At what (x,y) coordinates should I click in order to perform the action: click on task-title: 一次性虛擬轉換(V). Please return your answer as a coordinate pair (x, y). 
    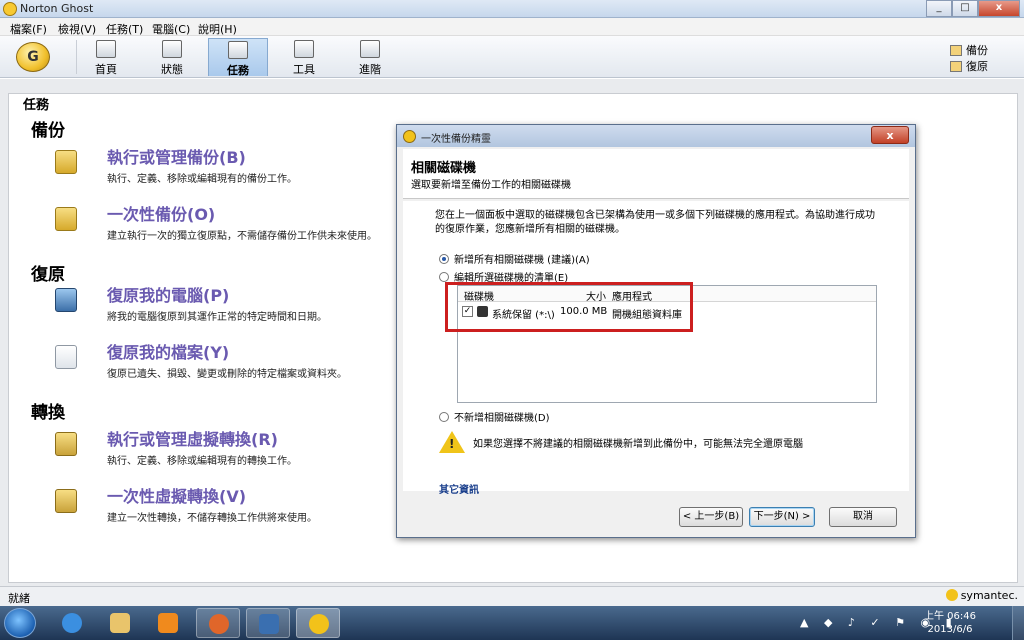
    Looking at the image, I should click on (176, 495).